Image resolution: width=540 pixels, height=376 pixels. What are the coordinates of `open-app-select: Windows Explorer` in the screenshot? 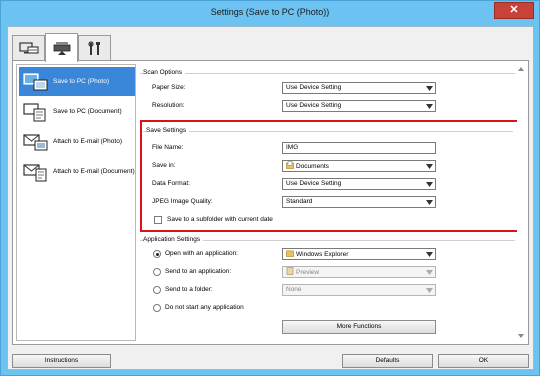 It's located at (359, 254).